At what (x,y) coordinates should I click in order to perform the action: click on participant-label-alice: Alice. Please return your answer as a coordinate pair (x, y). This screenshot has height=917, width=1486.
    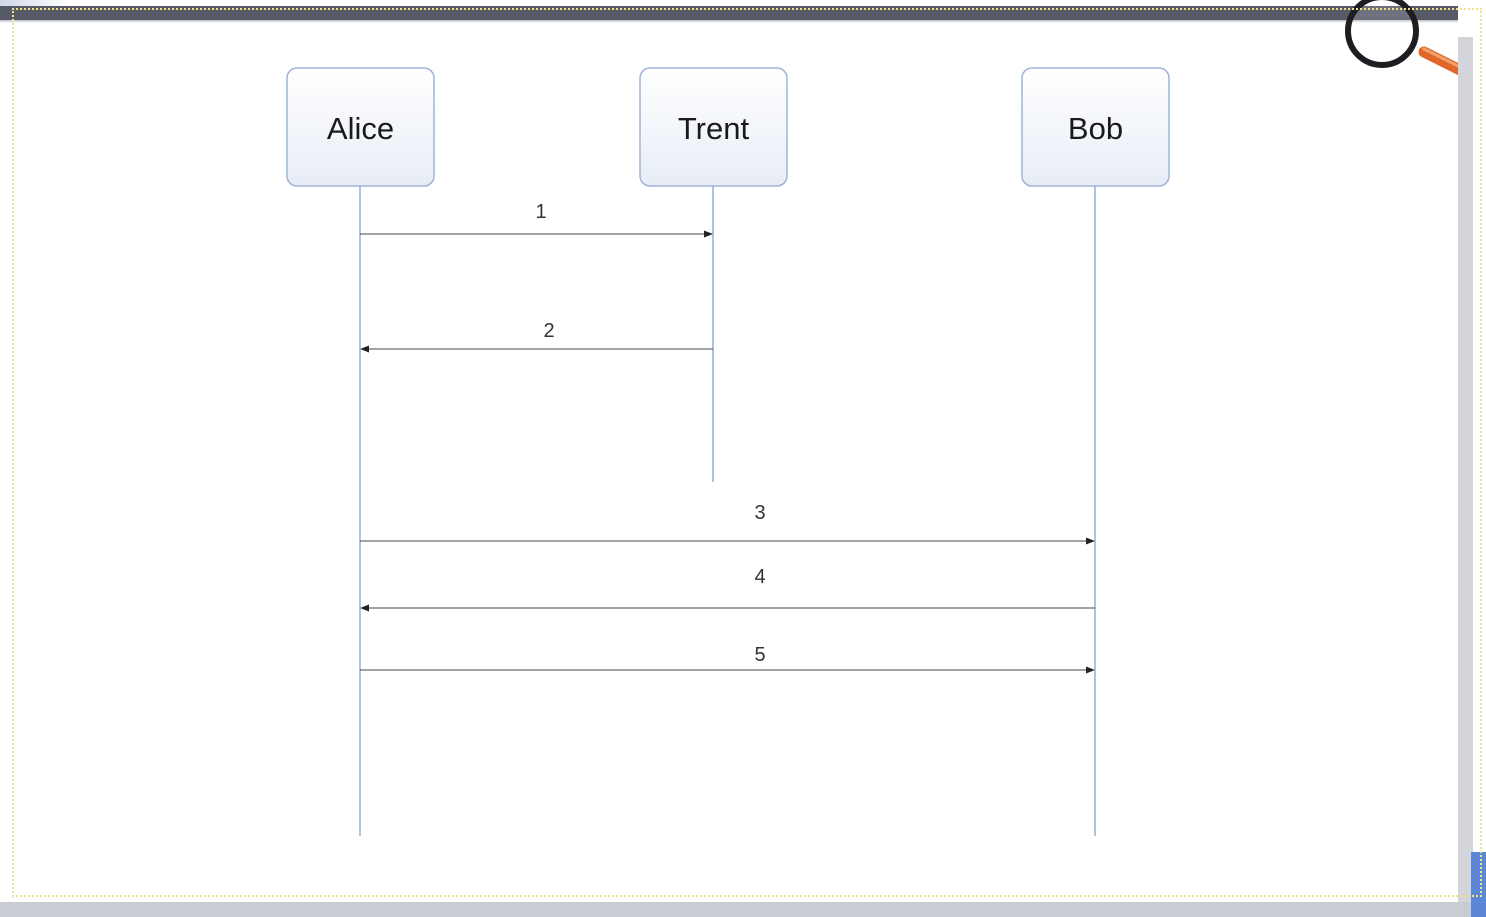
    Looking at the image, I should click on (360, 128).